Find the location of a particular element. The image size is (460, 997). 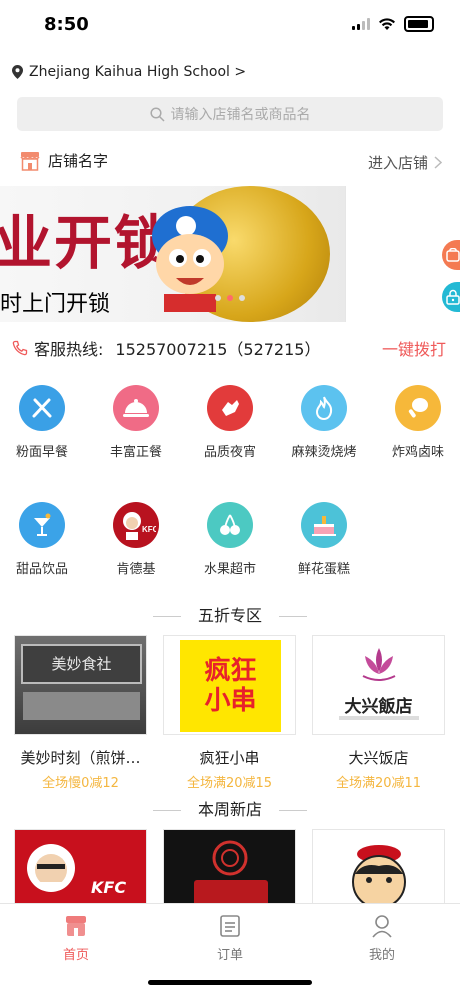

cherry-icon is located at coordinates (230, 525).